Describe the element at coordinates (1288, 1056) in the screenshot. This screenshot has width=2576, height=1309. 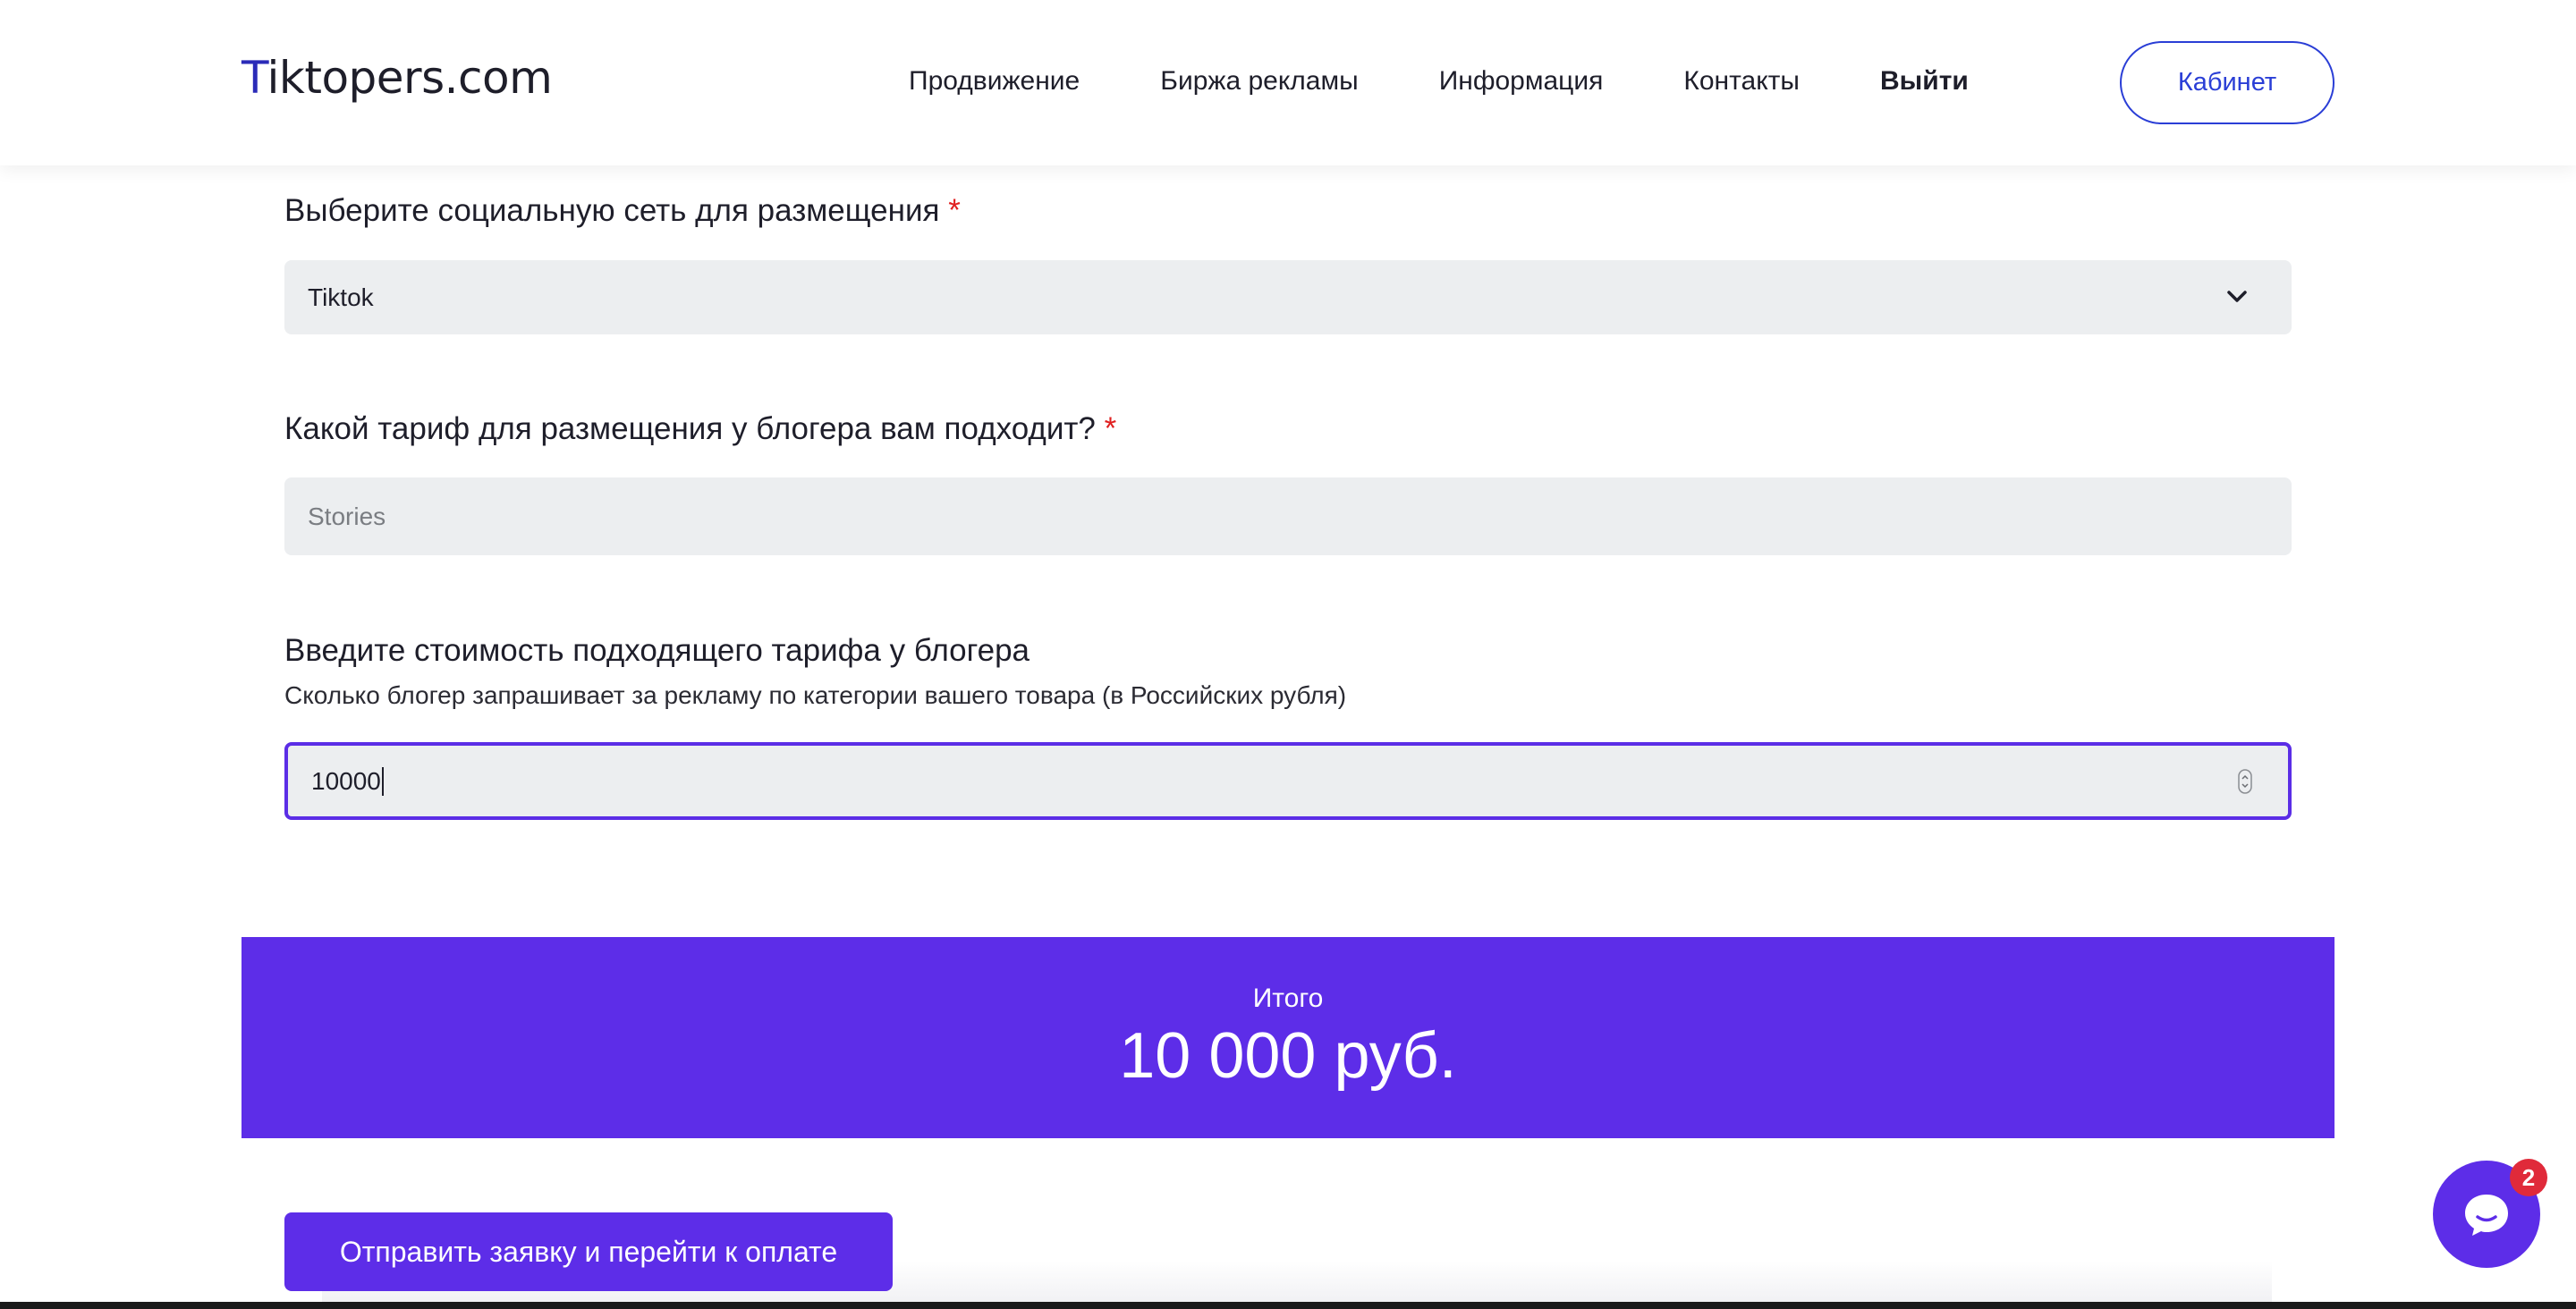
I see `total-amount: 10 000 руб.` at that location.